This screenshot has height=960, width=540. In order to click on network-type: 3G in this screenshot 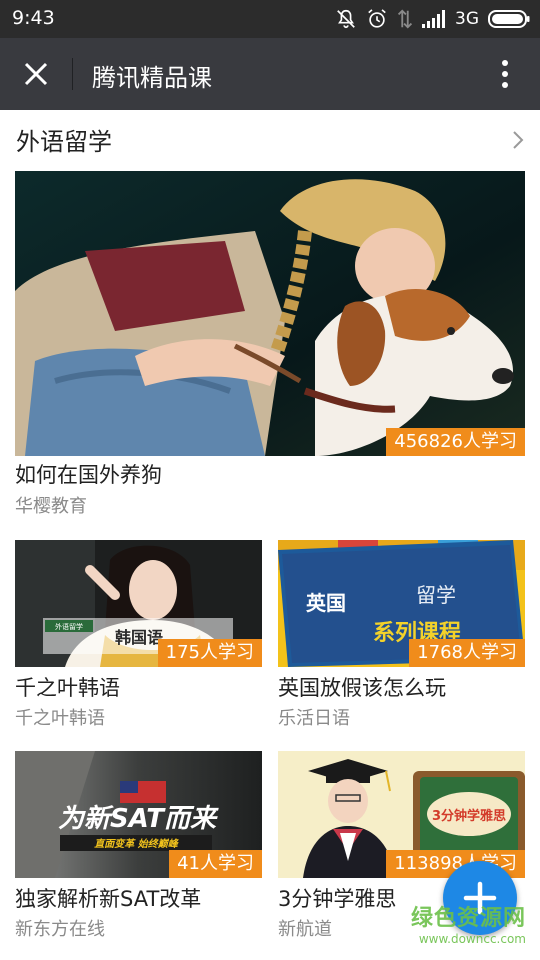, I will do `click(467, 19)`.